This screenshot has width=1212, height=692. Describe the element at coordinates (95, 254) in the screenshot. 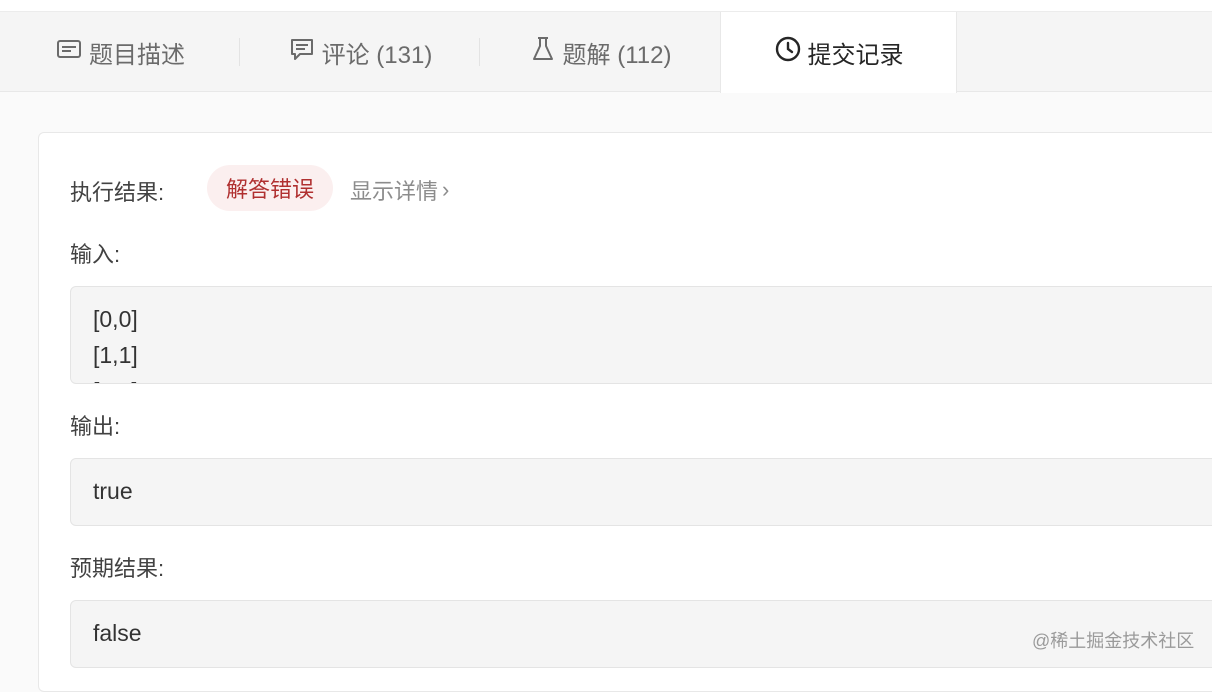

I see `input-label: 输入:` at that location.